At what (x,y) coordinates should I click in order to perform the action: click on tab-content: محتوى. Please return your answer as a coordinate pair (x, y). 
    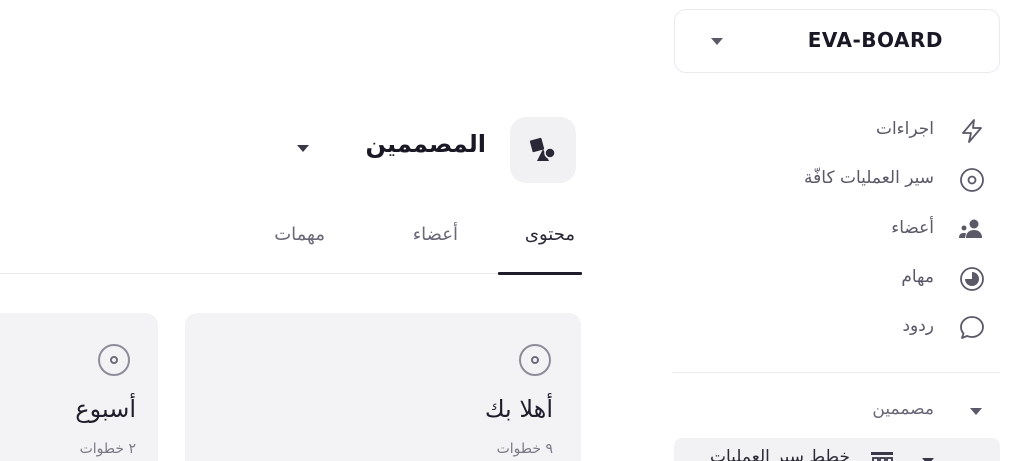
    Looking at the image, I should click on (550, 234).